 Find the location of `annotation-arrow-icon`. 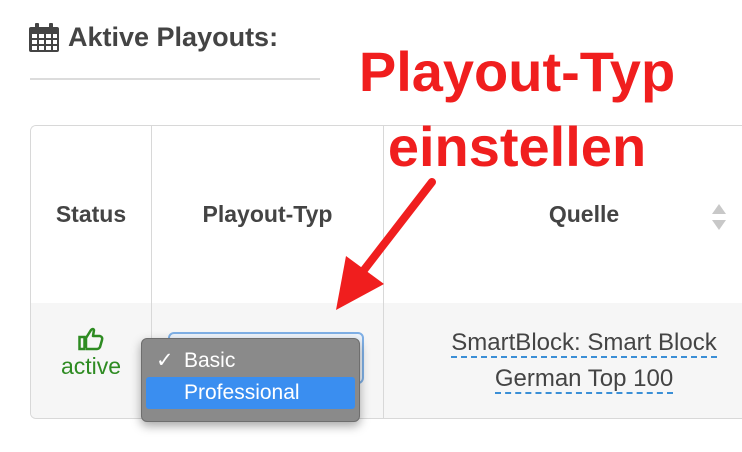

annotation-arrow-icon is located at coordinates (386, 244).